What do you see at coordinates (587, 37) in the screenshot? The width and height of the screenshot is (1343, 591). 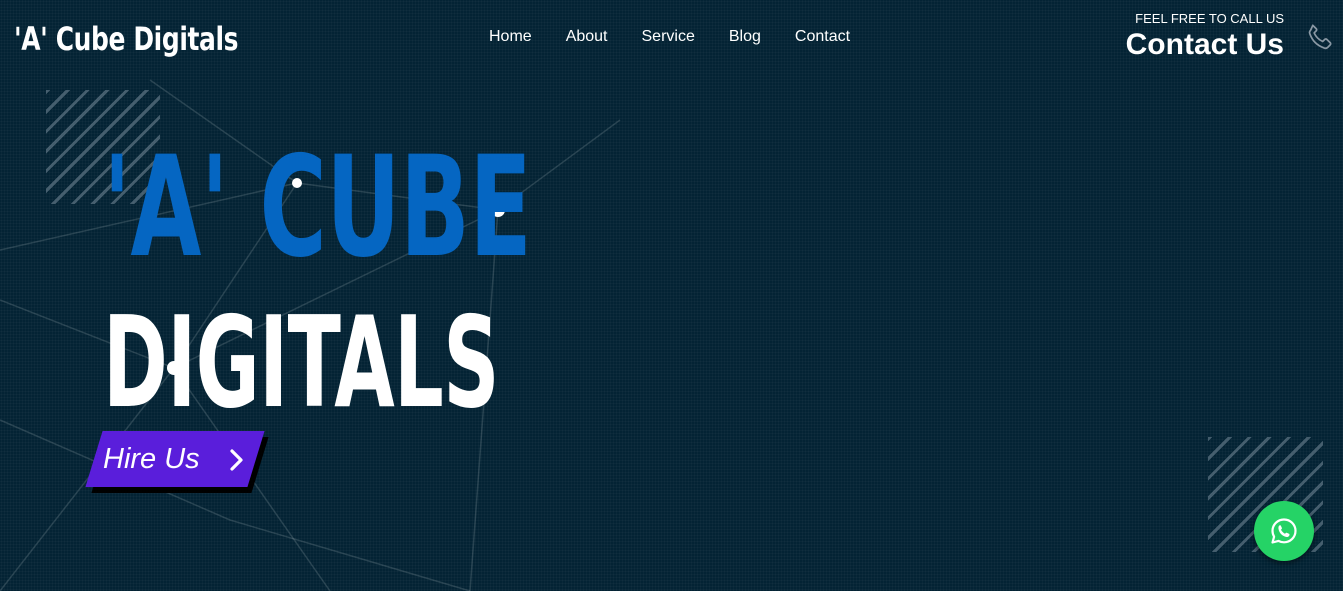 I see `nav-item-about: About` at bounding box center [587, 37].